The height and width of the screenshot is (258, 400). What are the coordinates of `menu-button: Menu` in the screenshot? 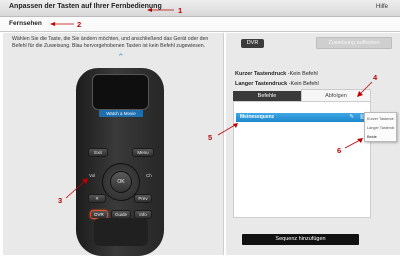 It's located at (143, 152).